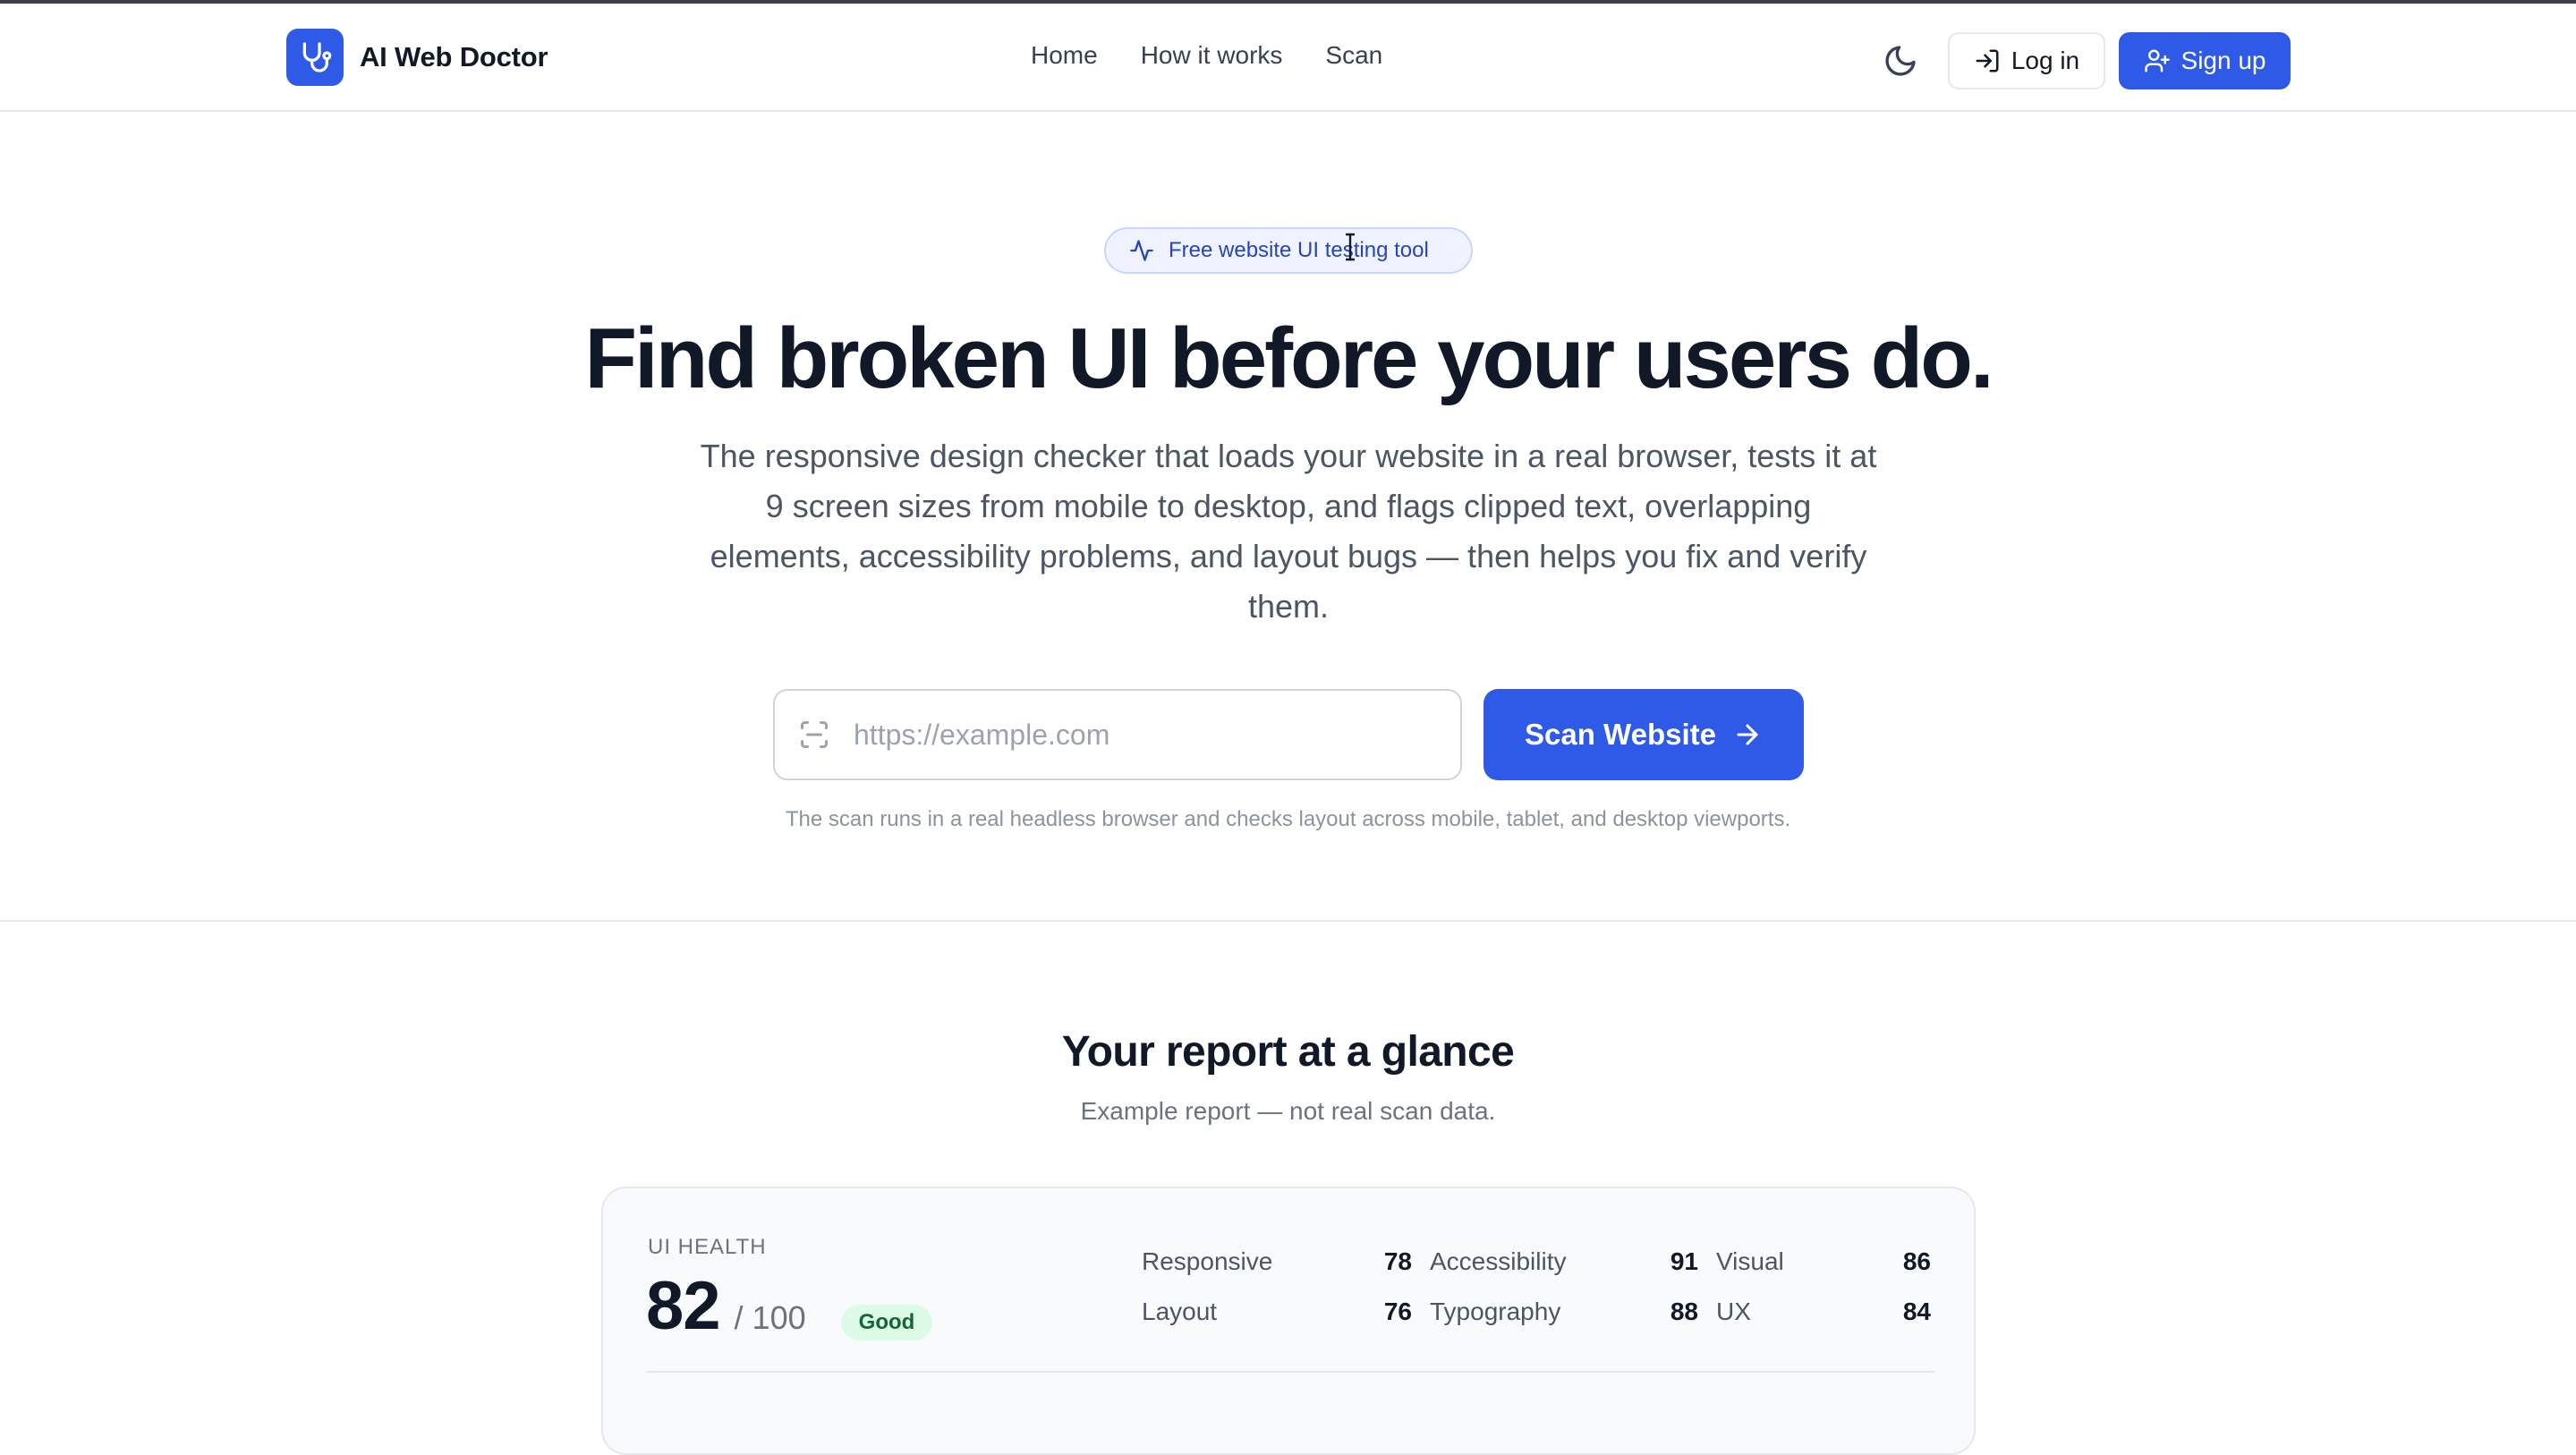 The image size is (2576, 1455). What do you see at coordinates (1397, 1311) in the screenshot?
I see `metric-value: 76` at bounding box center [1397, 1311].